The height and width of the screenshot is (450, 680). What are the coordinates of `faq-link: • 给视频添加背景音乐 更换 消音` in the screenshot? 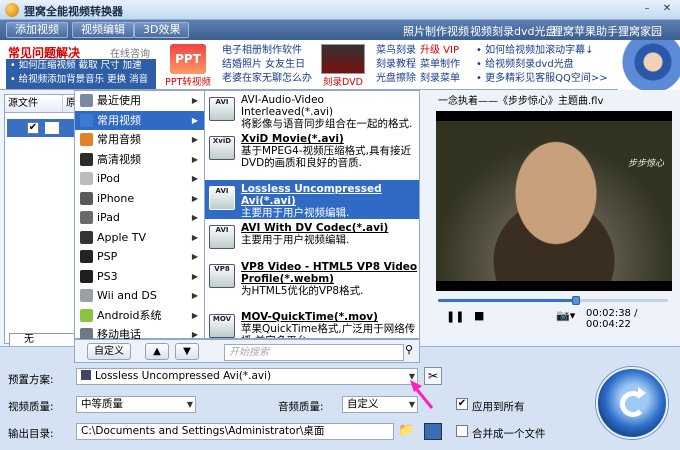 It's located at (81, 80).